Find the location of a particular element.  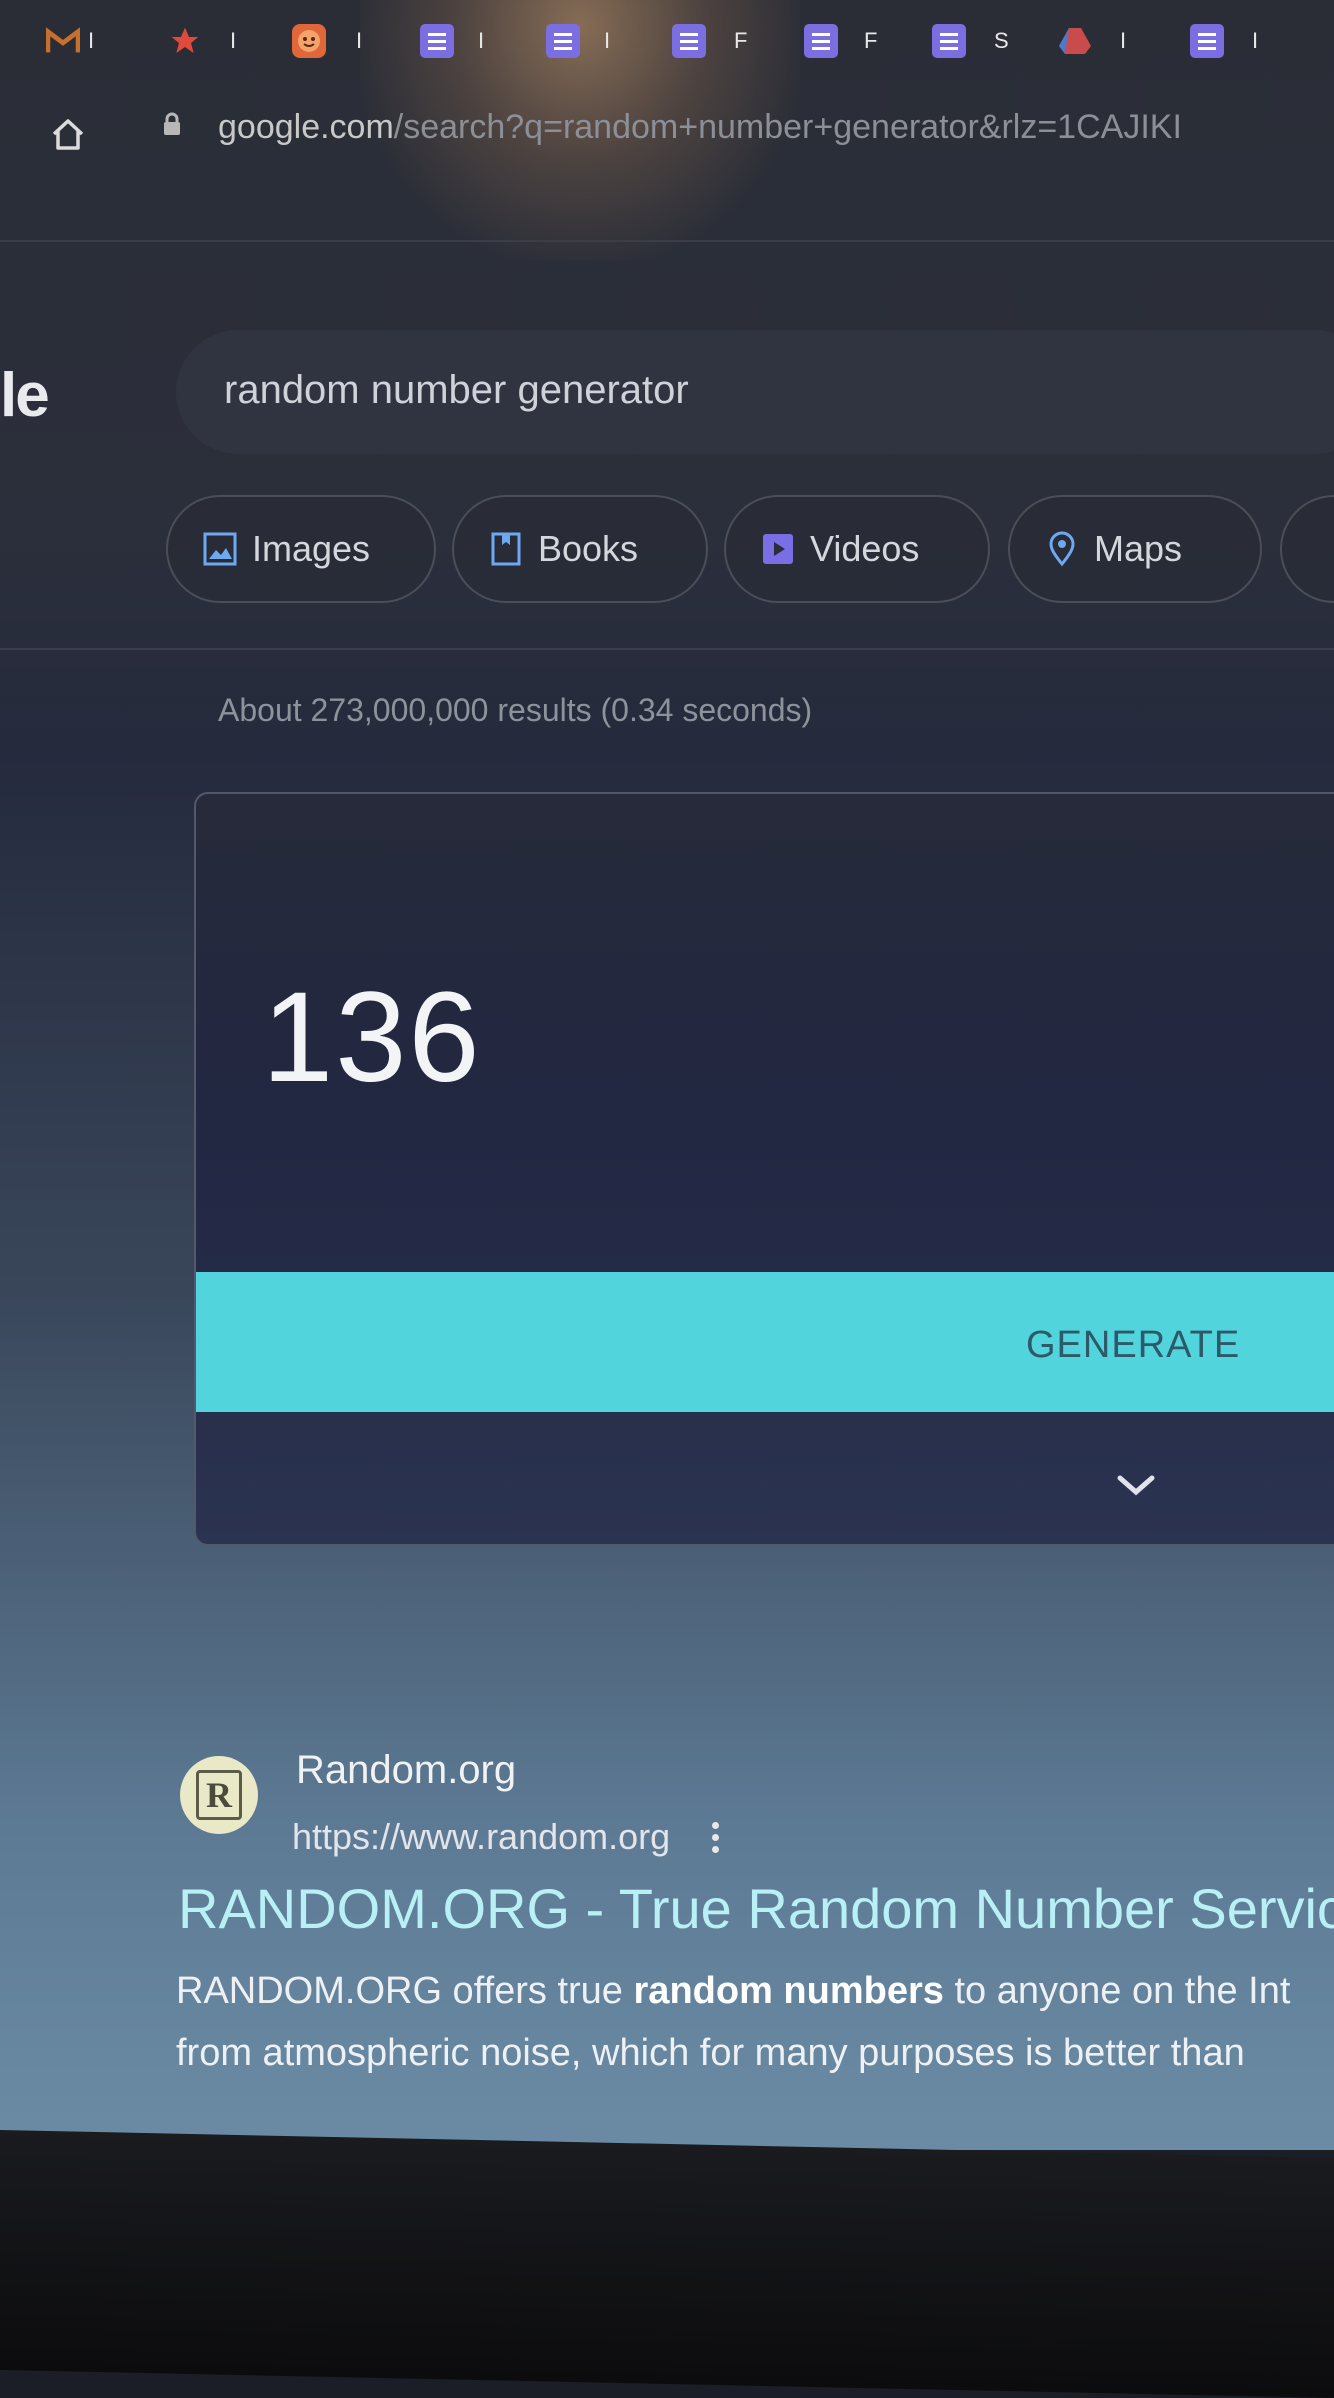

site-favicon: R is located at coordinates (219, 1795).